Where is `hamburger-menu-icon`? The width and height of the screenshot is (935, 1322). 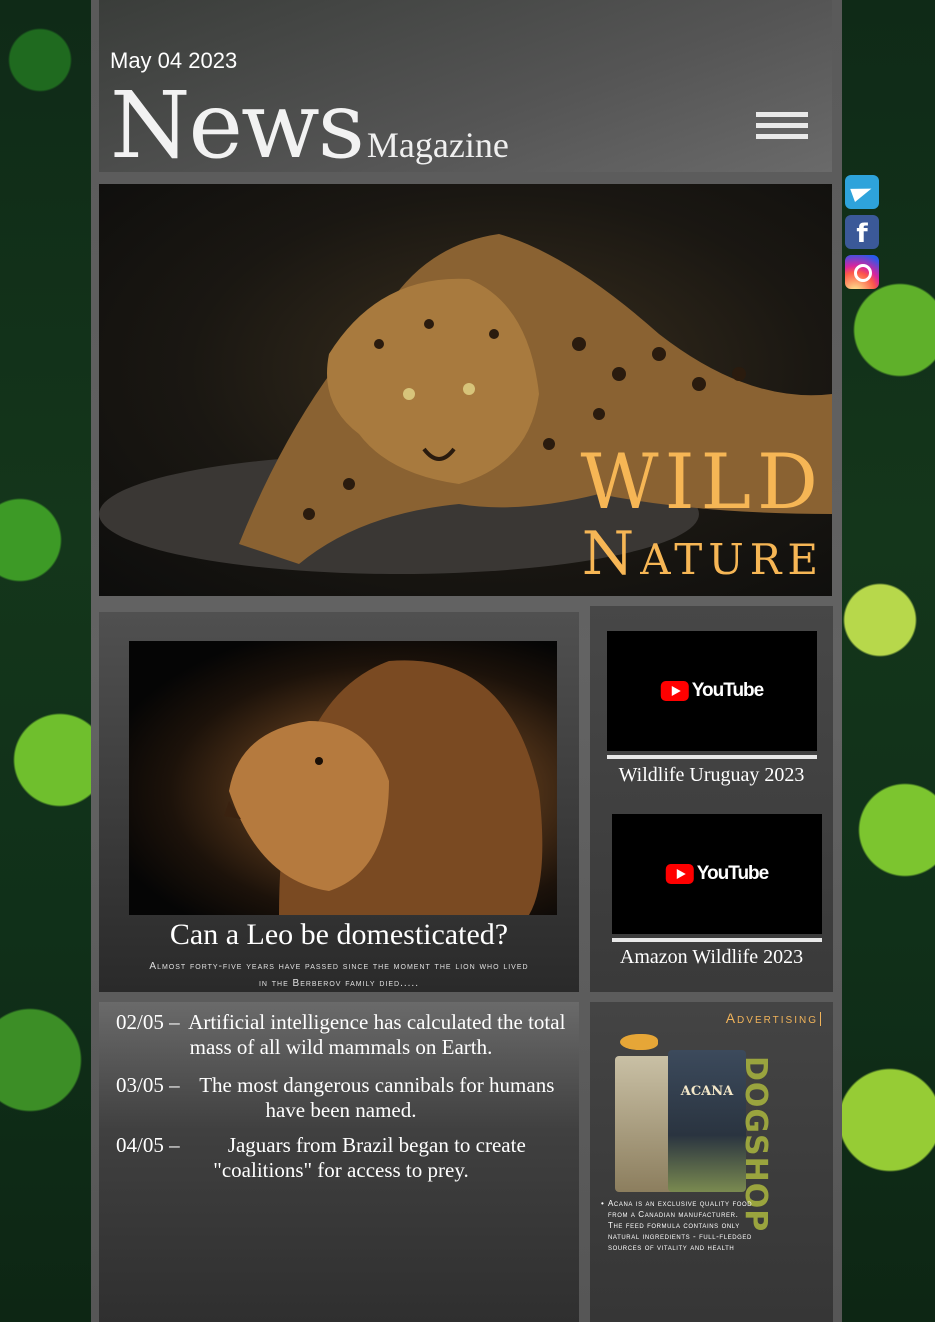
hamburger-menu-icon is located at coordinates (782, 127).